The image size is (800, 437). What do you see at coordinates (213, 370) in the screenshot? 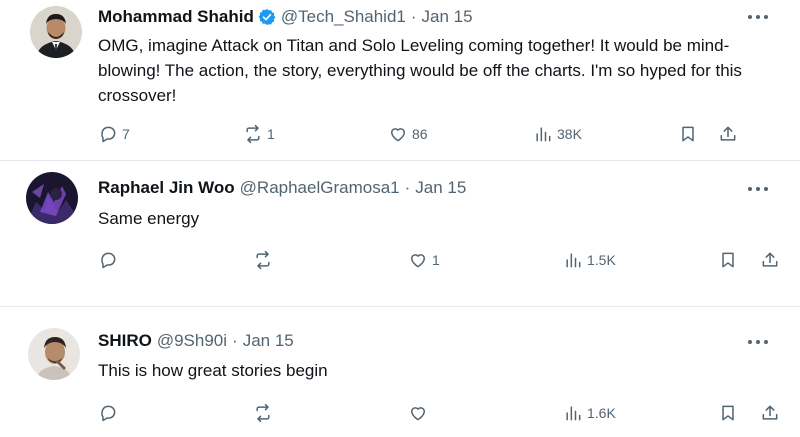
I see `tweet-text: This is how great stories begin` at bounding box center [213, 370].